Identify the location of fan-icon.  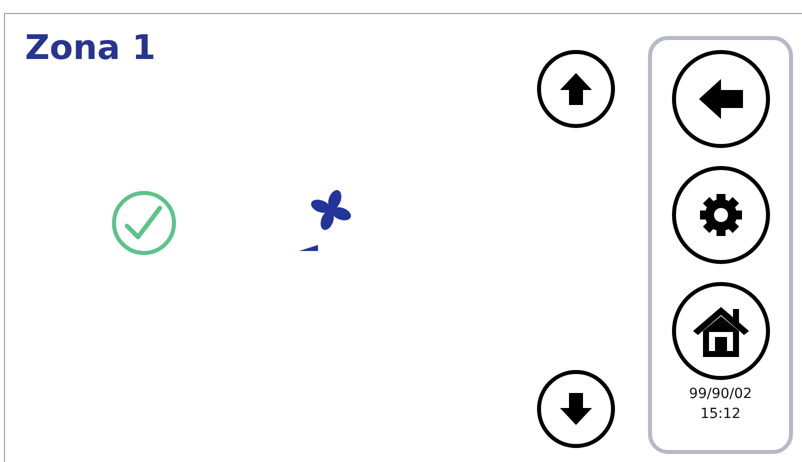
(331, 210).